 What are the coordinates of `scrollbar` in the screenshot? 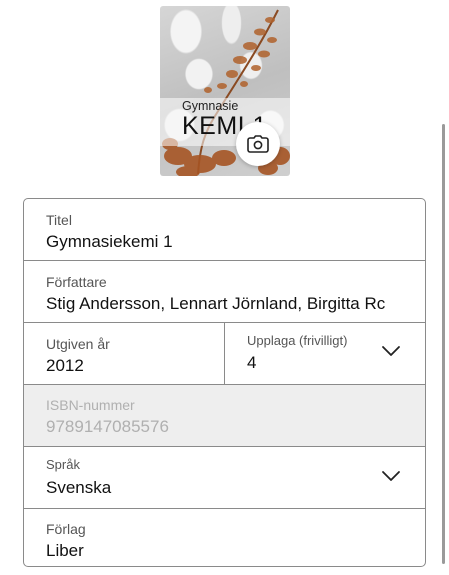 It's located at (443, 344).